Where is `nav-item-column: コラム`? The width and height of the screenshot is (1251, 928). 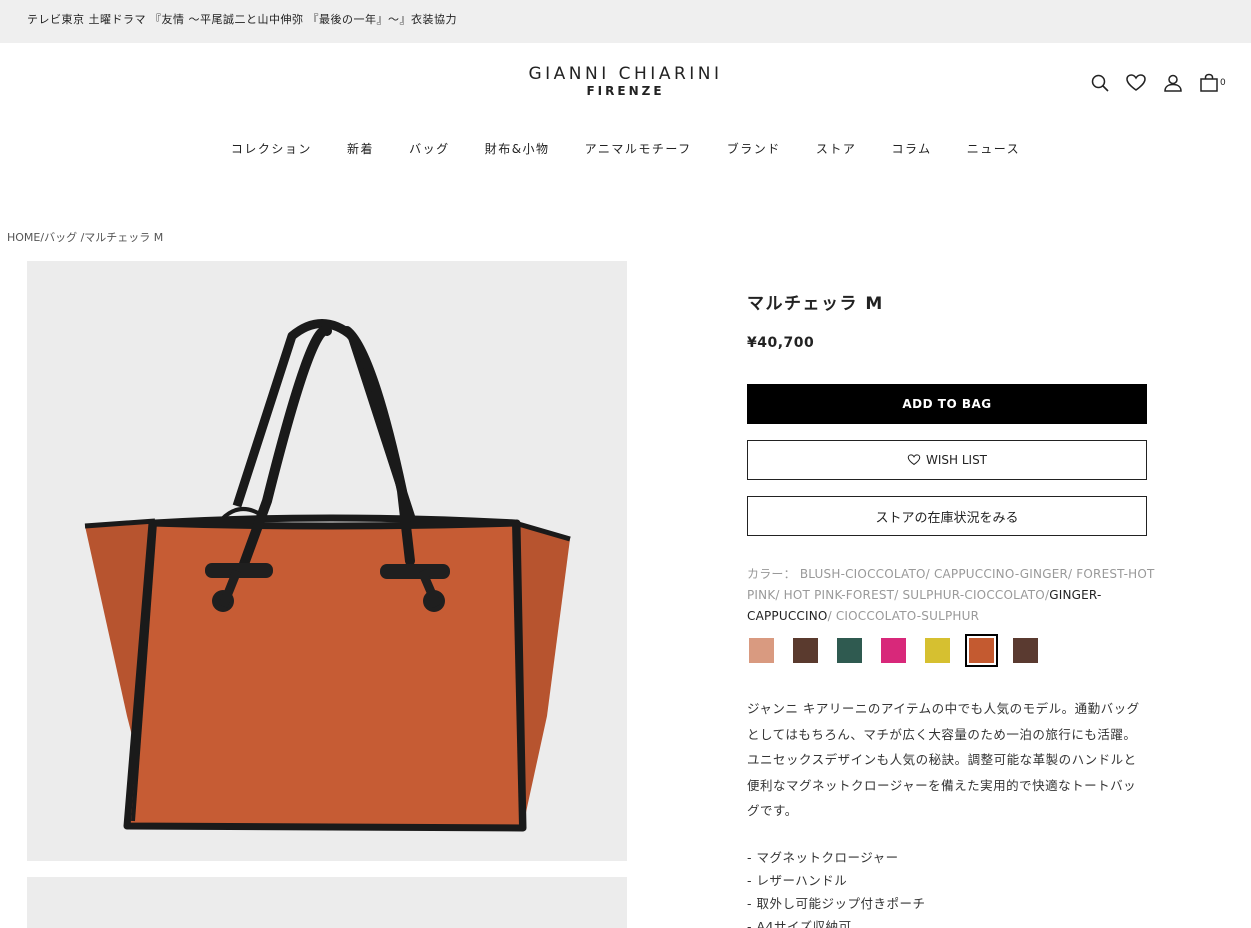 nav-item-column: コラム is located at coordinates (912, 148).